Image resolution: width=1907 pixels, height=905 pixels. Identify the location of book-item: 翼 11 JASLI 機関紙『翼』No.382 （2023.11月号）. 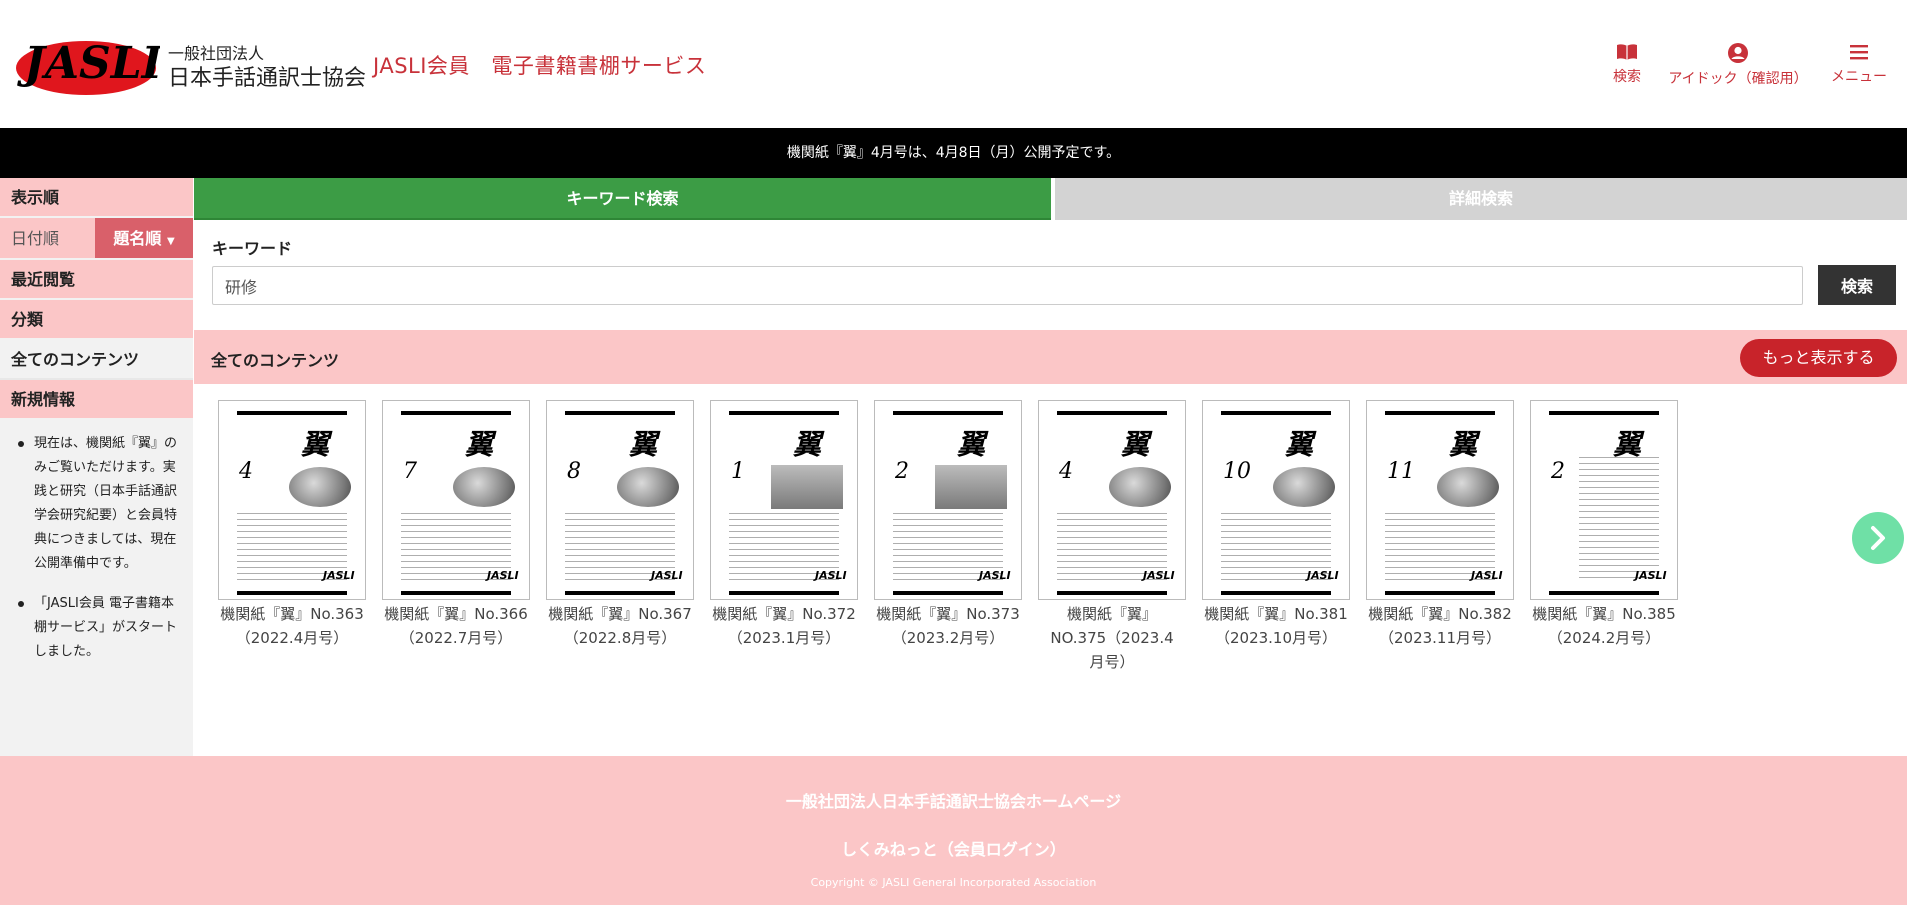
(1440, 525).